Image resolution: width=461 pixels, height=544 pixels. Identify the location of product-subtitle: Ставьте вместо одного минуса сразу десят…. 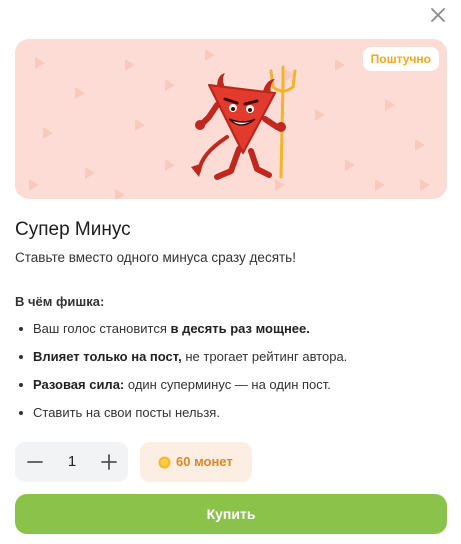
(155, 257).